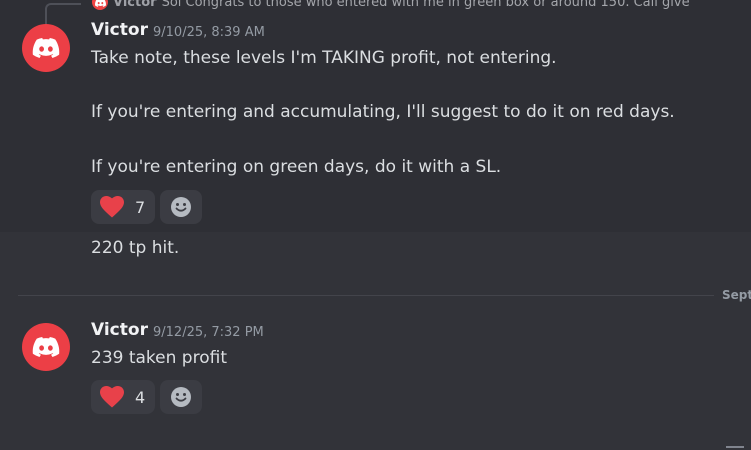 The height and width of the screenshot is (450, 751). I want to click on heart-reaction-button: 7, so click(123, 207).